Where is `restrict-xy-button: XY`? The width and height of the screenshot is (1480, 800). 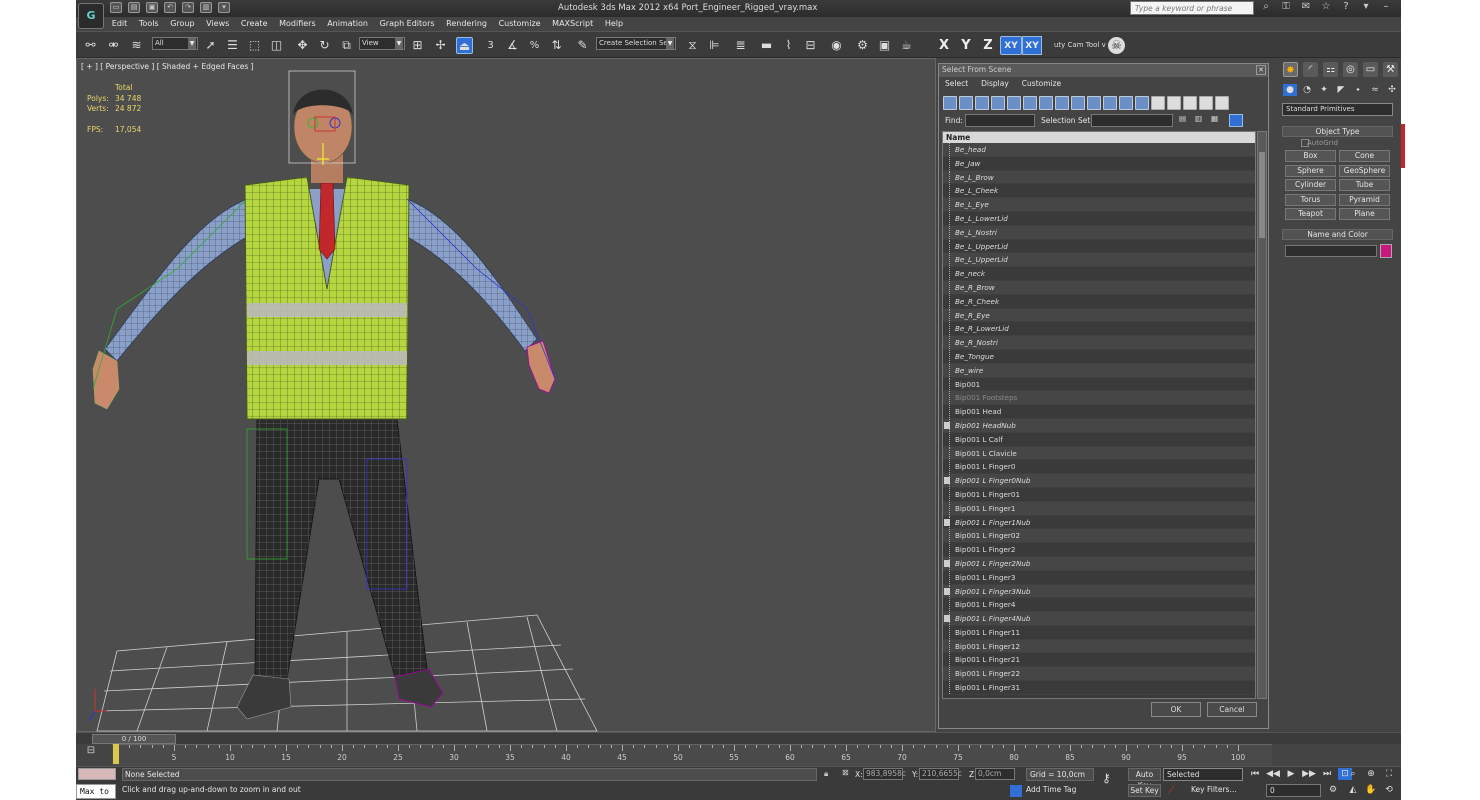
restrict-xy-button: XY is located at coordinates (1011, 45).